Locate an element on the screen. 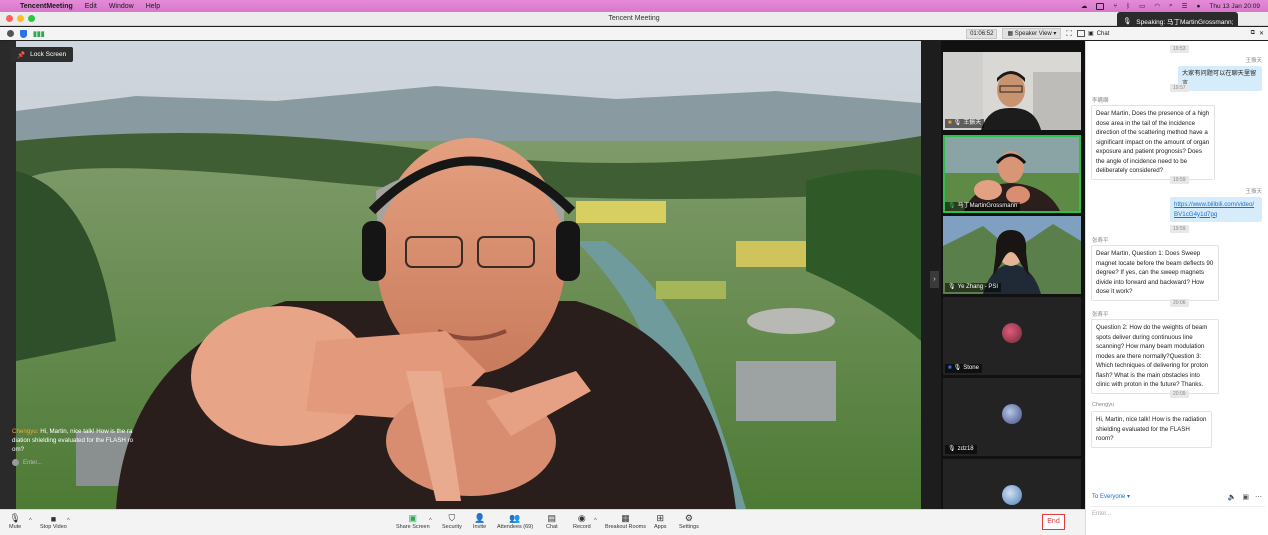  mute-label: Mute is located at coordinates (15, 527).